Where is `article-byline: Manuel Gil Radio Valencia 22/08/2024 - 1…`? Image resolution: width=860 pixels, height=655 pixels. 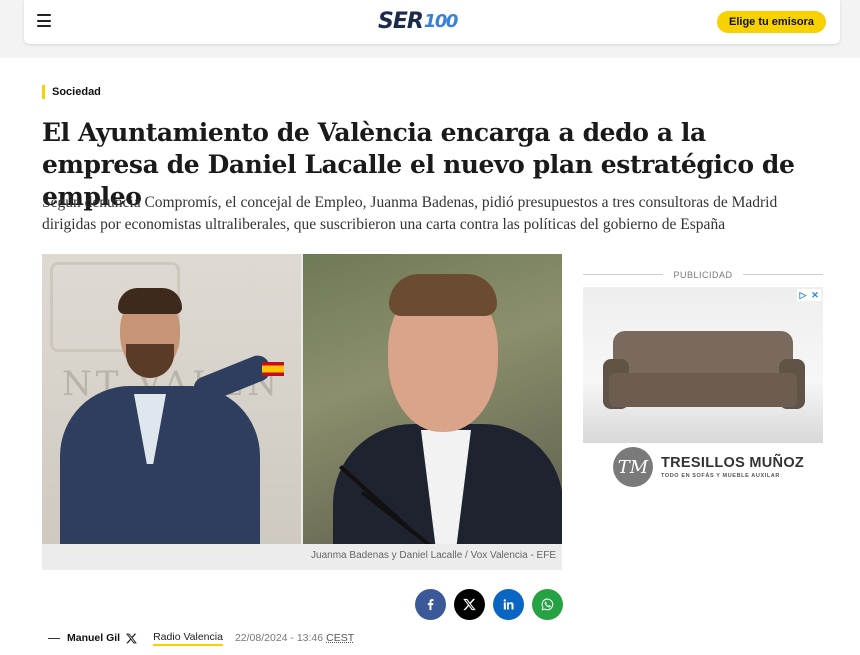
article-byline: Manuel Gil Radio Valencia 22/08/2024 - 1… is located at coordinates (201, 638).